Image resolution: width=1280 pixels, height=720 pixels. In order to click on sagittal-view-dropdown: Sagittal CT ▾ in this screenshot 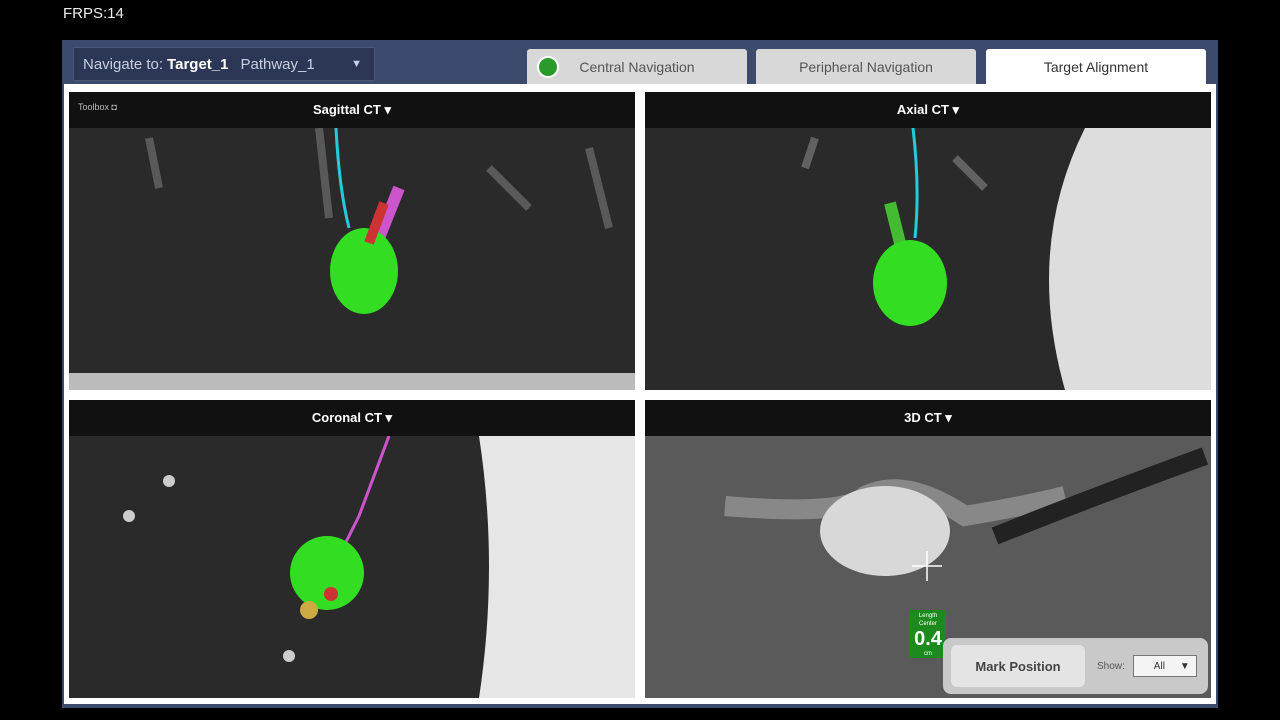, I will do `click(352, 110)`.